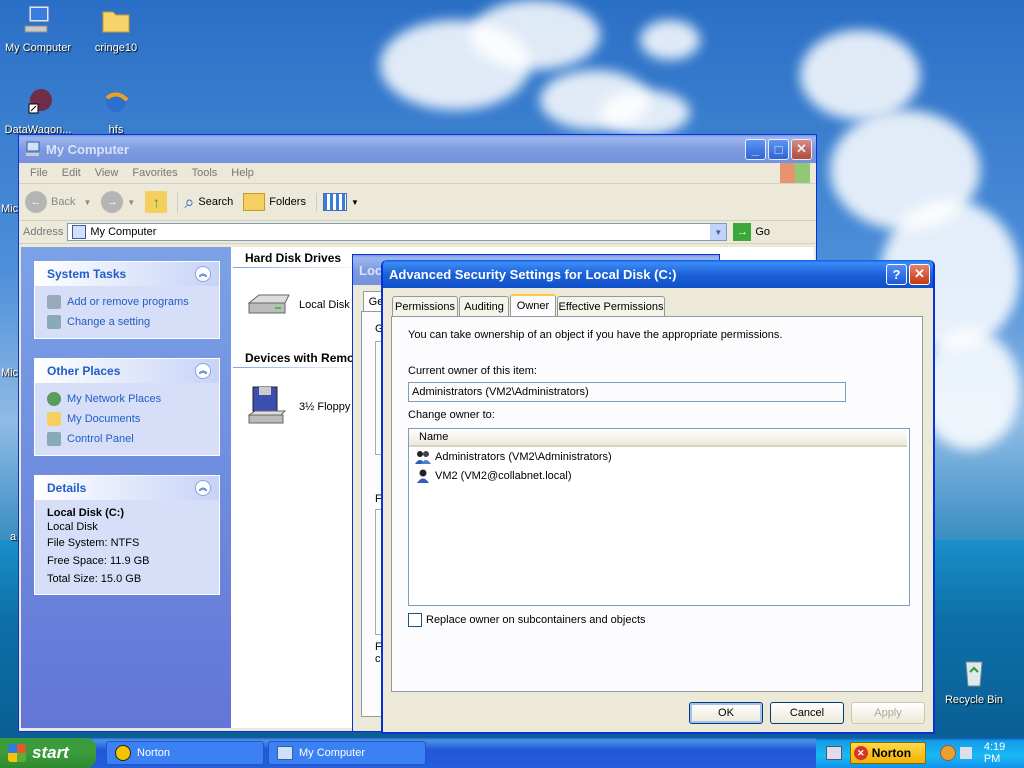 The image size is (1024, 768). What do you see at coordinates (425, 306) in the screenshot?
I see `tab-permissions: Permissions` at bounding box center [425, 306].